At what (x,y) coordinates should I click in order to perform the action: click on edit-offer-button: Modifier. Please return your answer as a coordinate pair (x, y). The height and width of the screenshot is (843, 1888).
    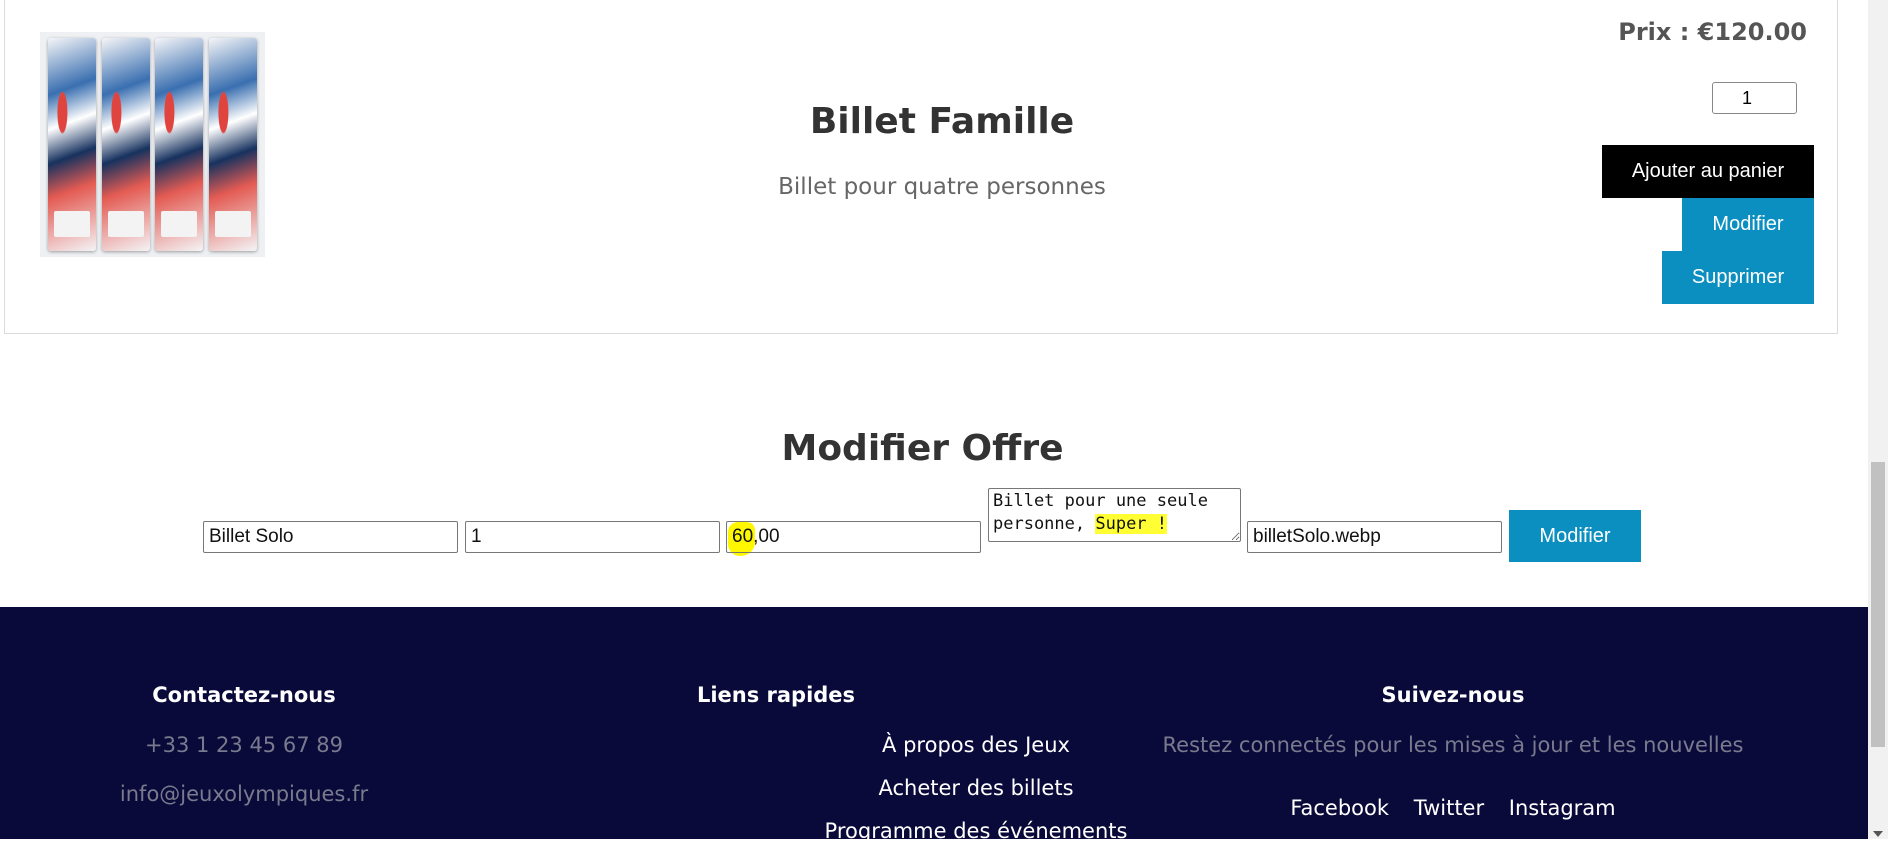
    Looking at the image, I should click on (1748, 224).